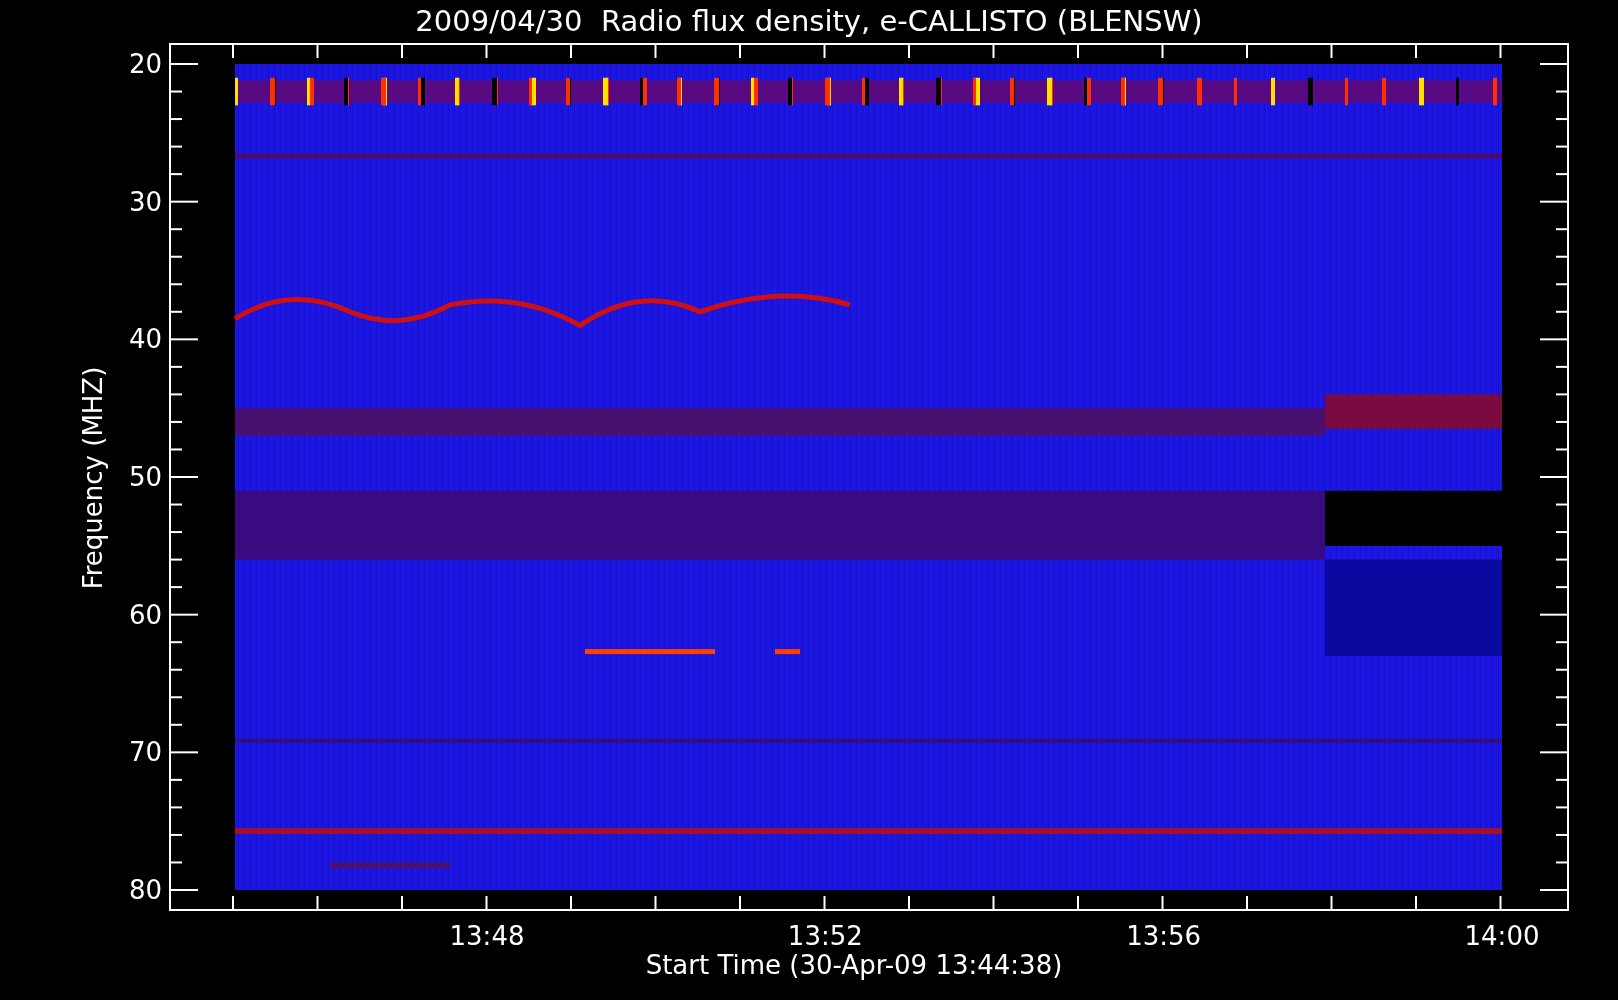  I want to click on x-tick-label: 13:56, so click(1164, 936).